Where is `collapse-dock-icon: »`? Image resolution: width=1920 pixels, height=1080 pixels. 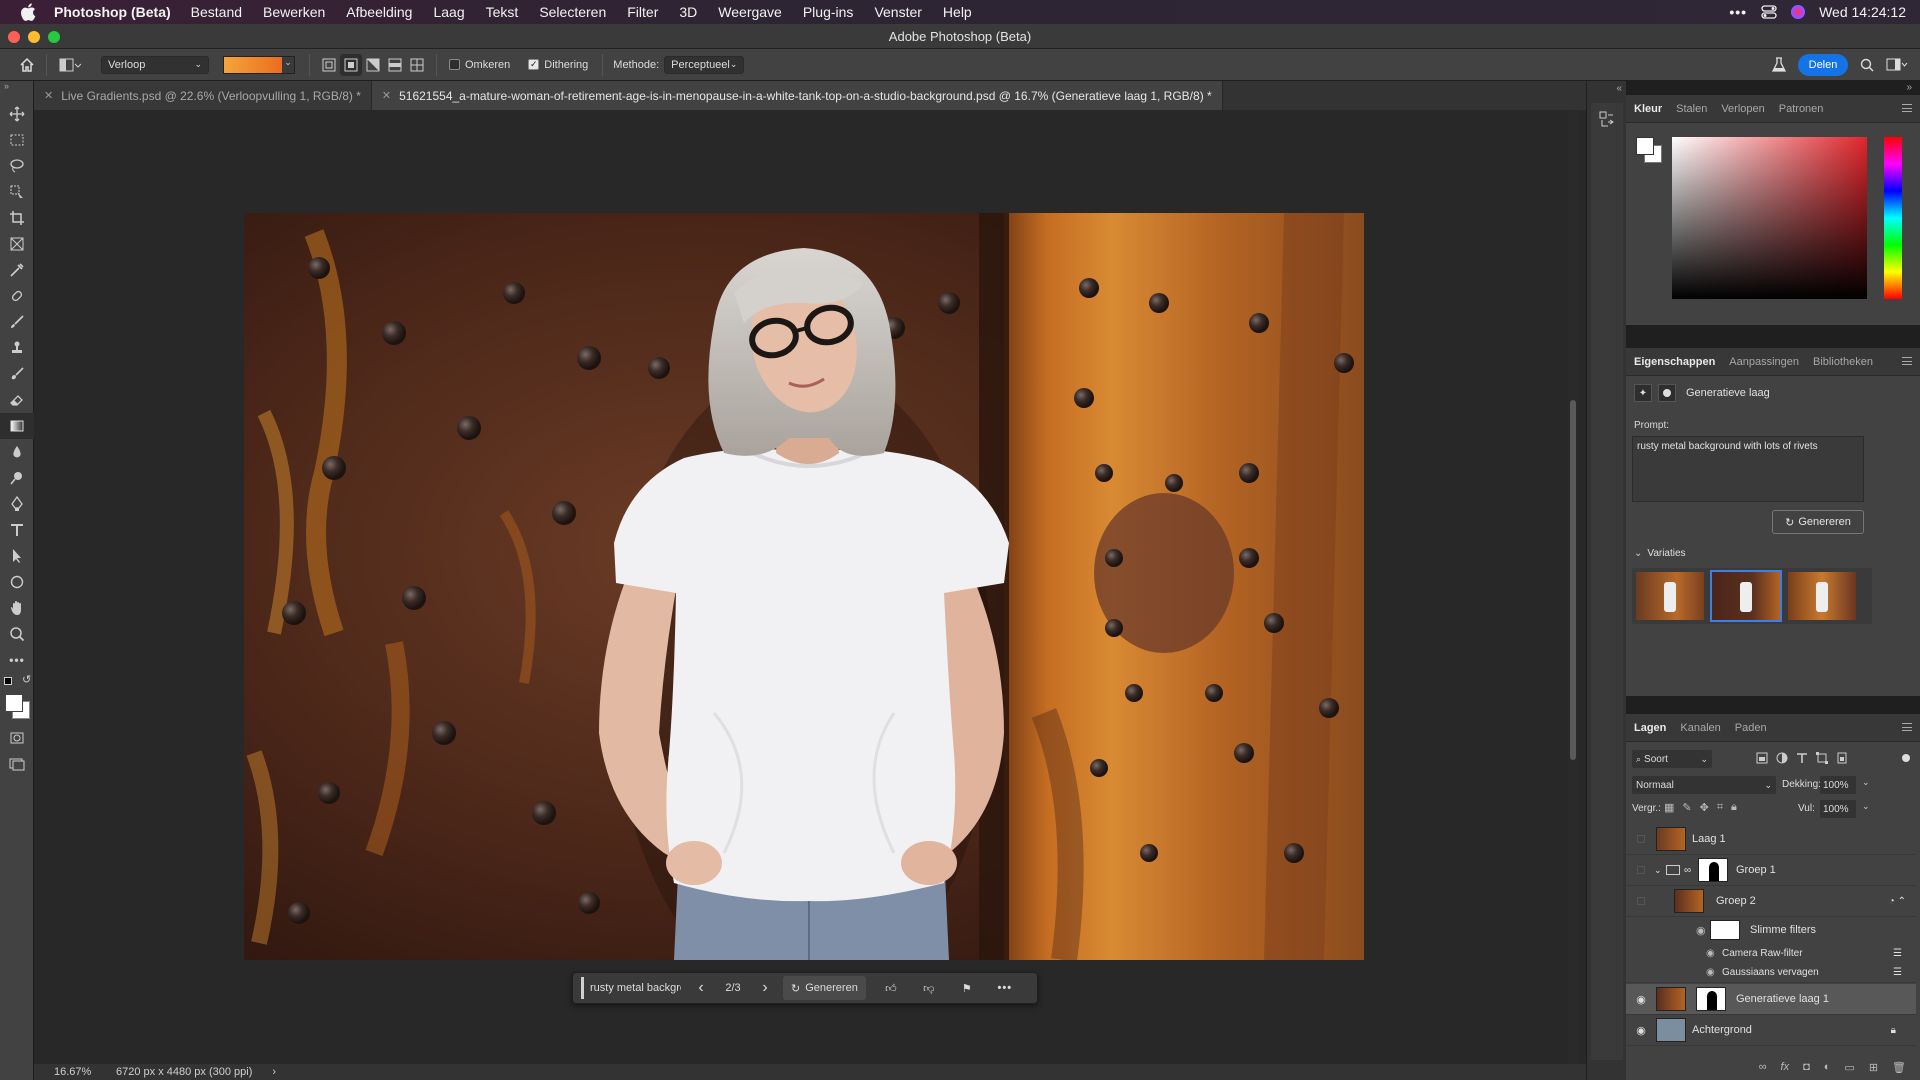 collapse-dock-icon: » is located at coordinates (1909, 87).